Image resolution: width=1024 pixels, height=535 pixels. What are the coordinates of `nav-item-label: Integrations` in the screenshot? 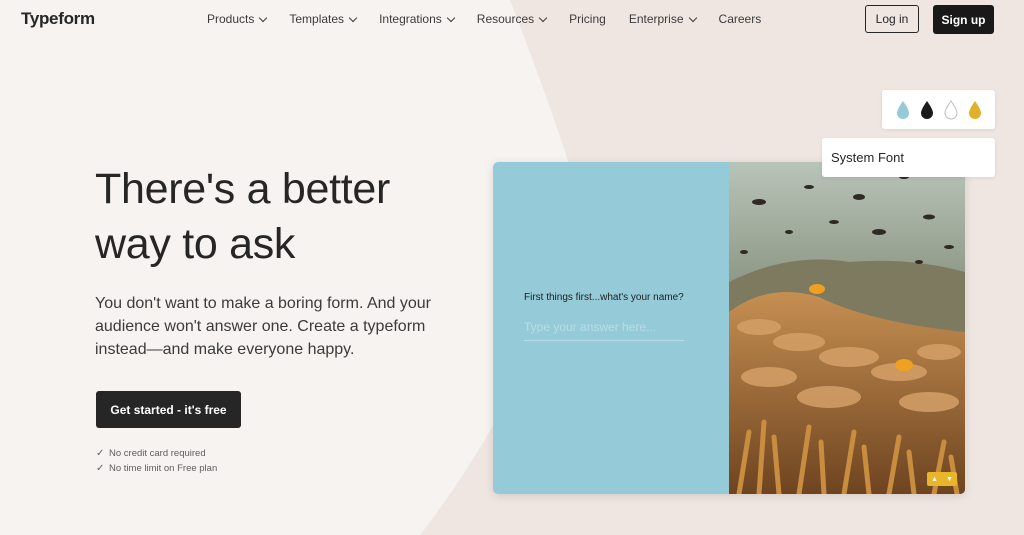 It's located at (410, 19).